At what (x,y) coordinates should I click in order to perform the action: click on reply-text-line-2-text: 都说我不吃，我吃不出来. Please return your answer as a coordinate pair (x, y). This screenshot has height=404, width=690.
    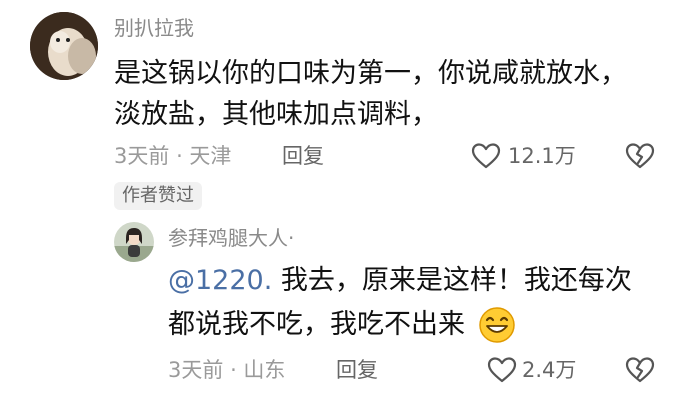
    Looking at the image, I should click on (316, 324).